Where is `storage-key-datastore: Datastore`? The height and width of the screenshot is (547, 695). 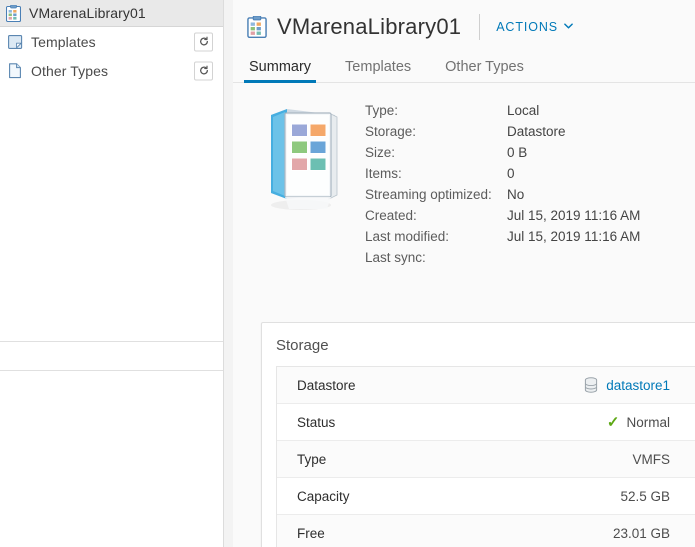 storage-key-datastore: Datastore is located at coordinates (326, 385).